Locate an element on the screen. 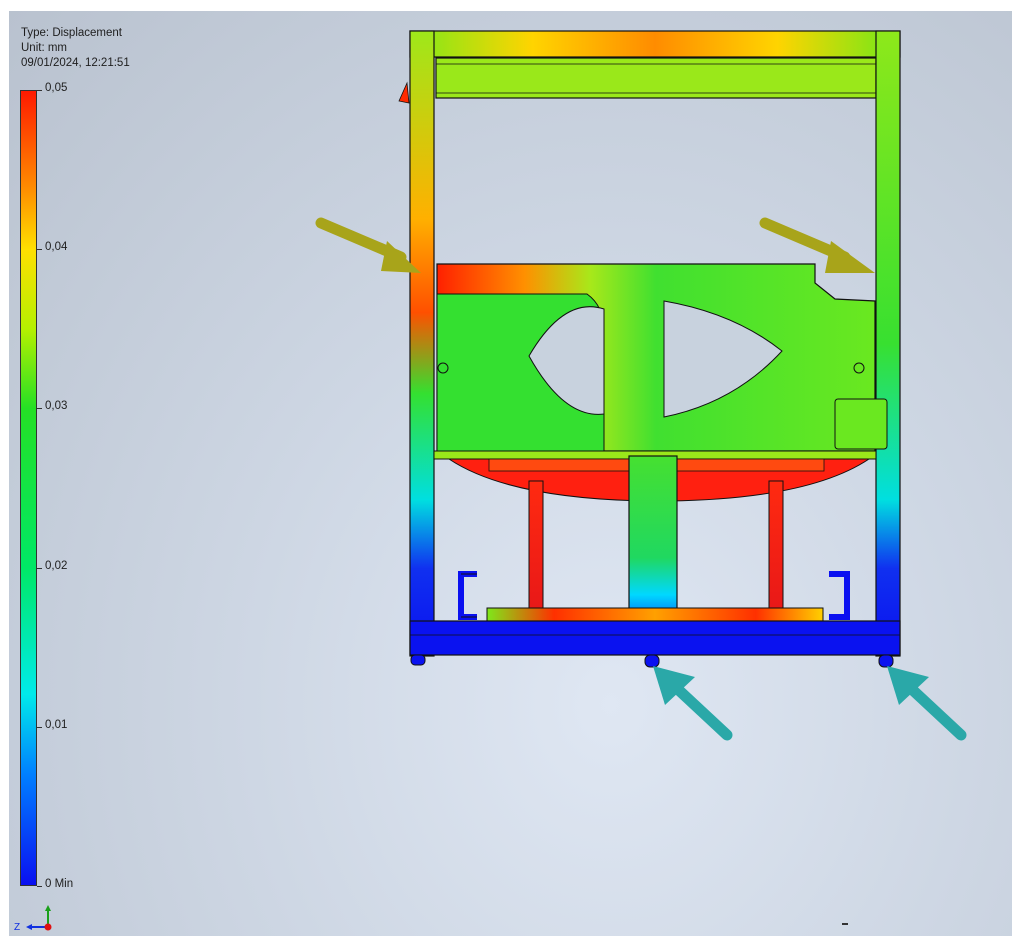 The image size is (1024, 943). left-support-leg is located at coordinates (536, 546).